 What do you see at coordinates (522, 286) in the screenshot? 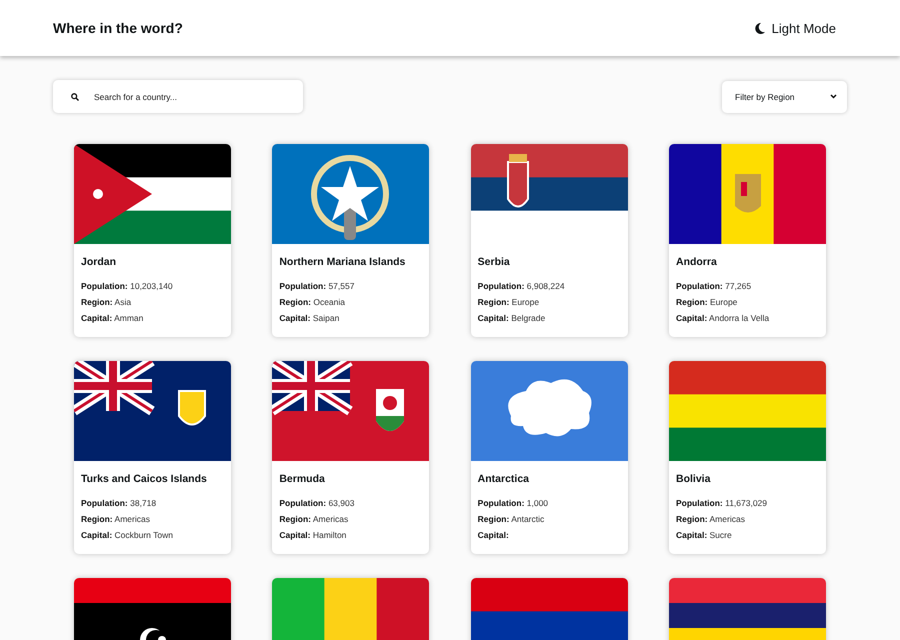
I see `country-population: Population: 6,908,224` at bounding box center [522, 286].